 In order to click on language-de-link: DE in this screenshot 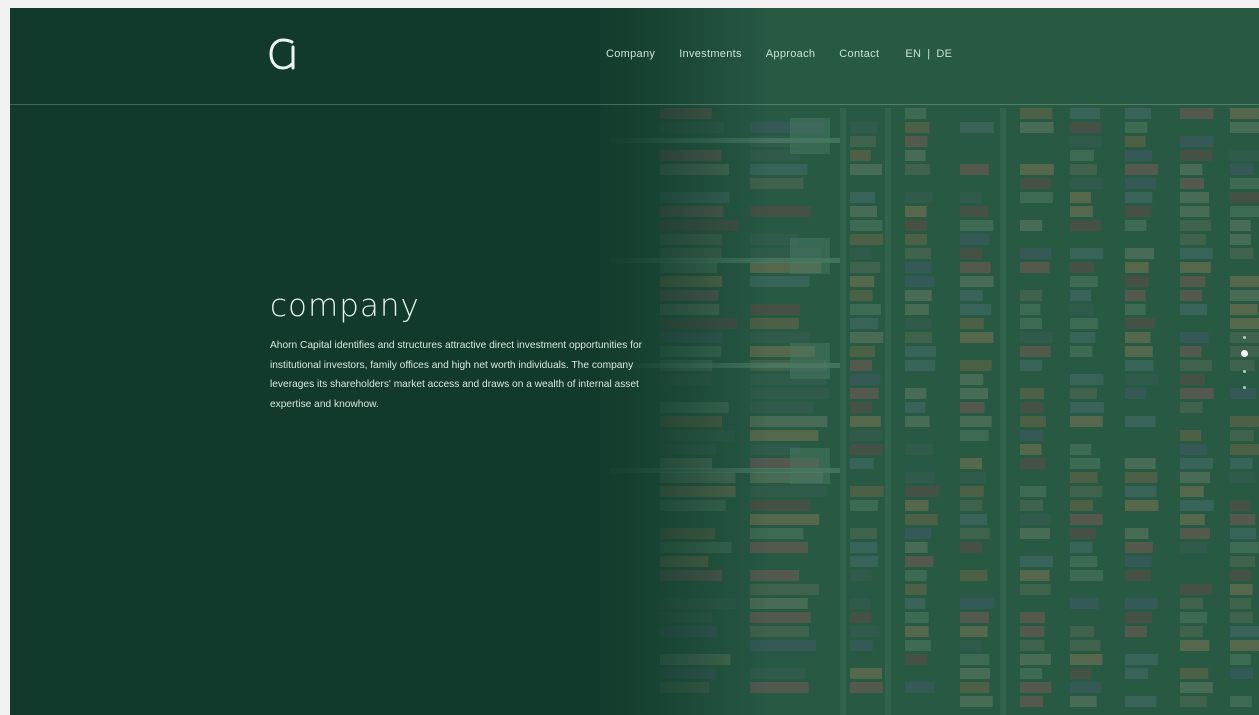, I will do `click(944, 54)`.